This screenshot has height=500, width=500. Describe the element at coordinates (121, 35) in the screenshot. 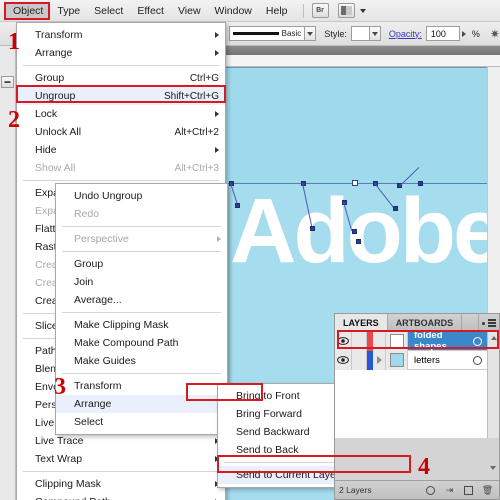

I see `menu-item-transform: Transform` at that location.